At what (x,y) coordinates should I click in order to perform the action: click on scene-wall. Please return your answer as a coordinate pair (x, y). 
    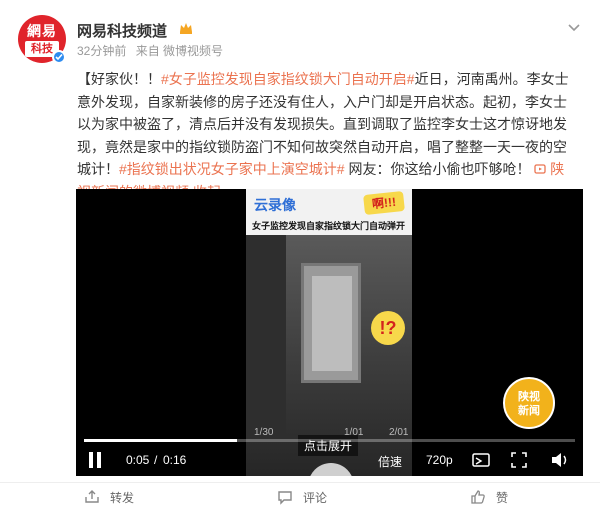
    Looking at the image, I should click on (266, 335).